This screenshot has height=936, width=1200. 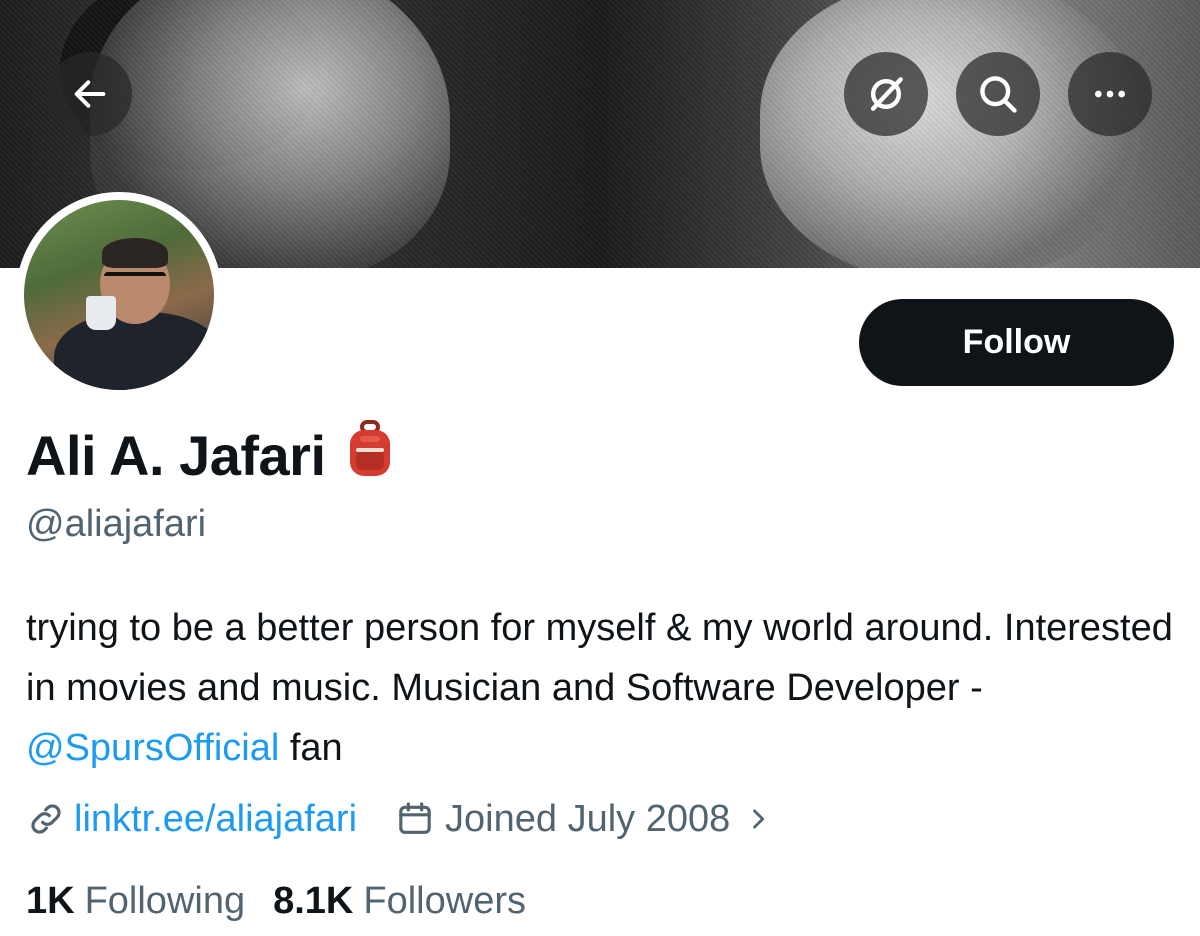 I want to click on arrow-left-icon, so click(x=90, y=94).